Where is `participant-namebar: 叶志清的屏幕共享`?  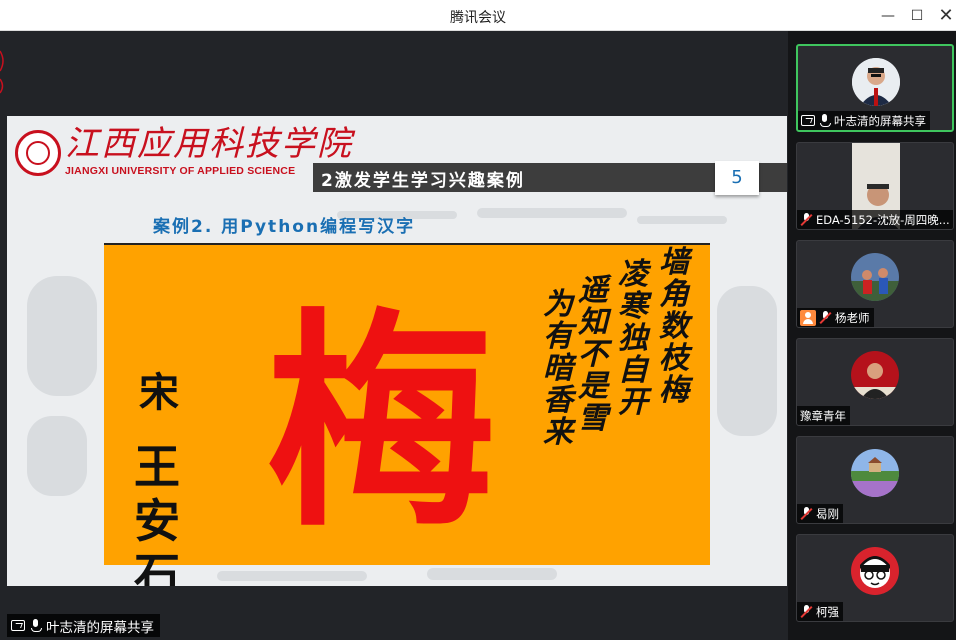
participant-namebar: 叶志清的屏幕共享 is located at coordinates (864, 120).